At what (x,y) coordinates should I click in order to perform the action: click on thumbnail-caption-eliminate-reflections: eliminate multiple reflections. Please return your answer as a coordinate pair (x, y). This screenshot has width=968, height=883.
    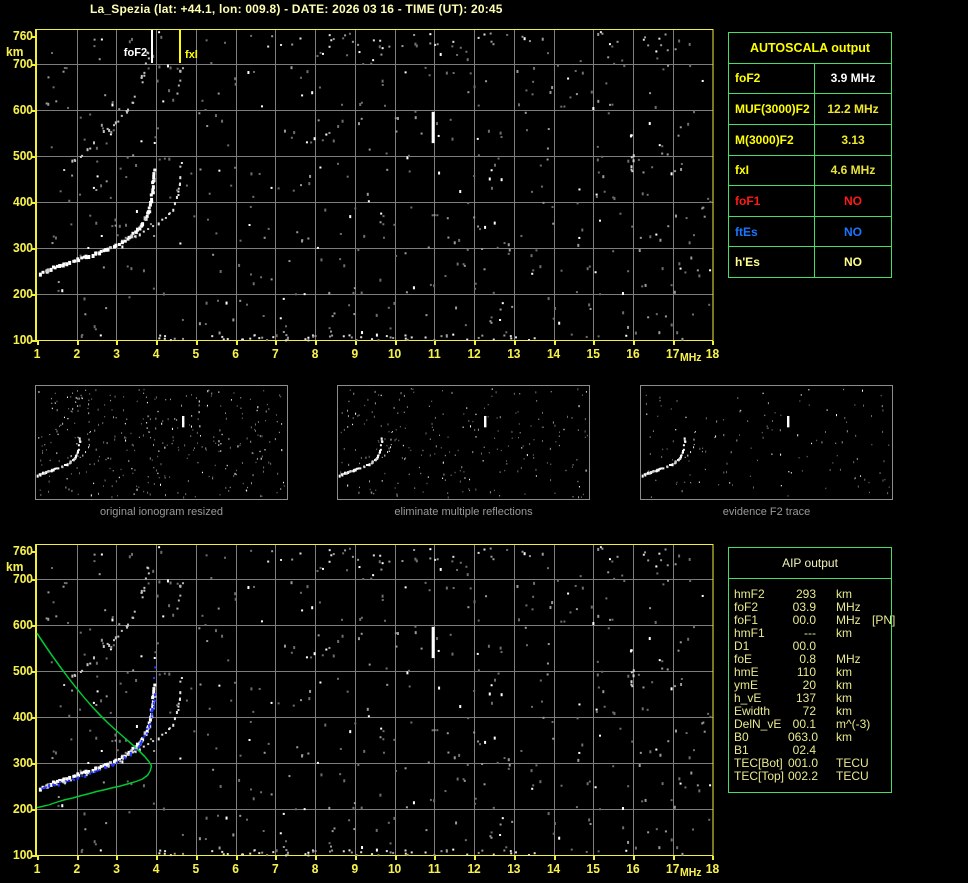
    Looking at the image, I should click on (463, 512).